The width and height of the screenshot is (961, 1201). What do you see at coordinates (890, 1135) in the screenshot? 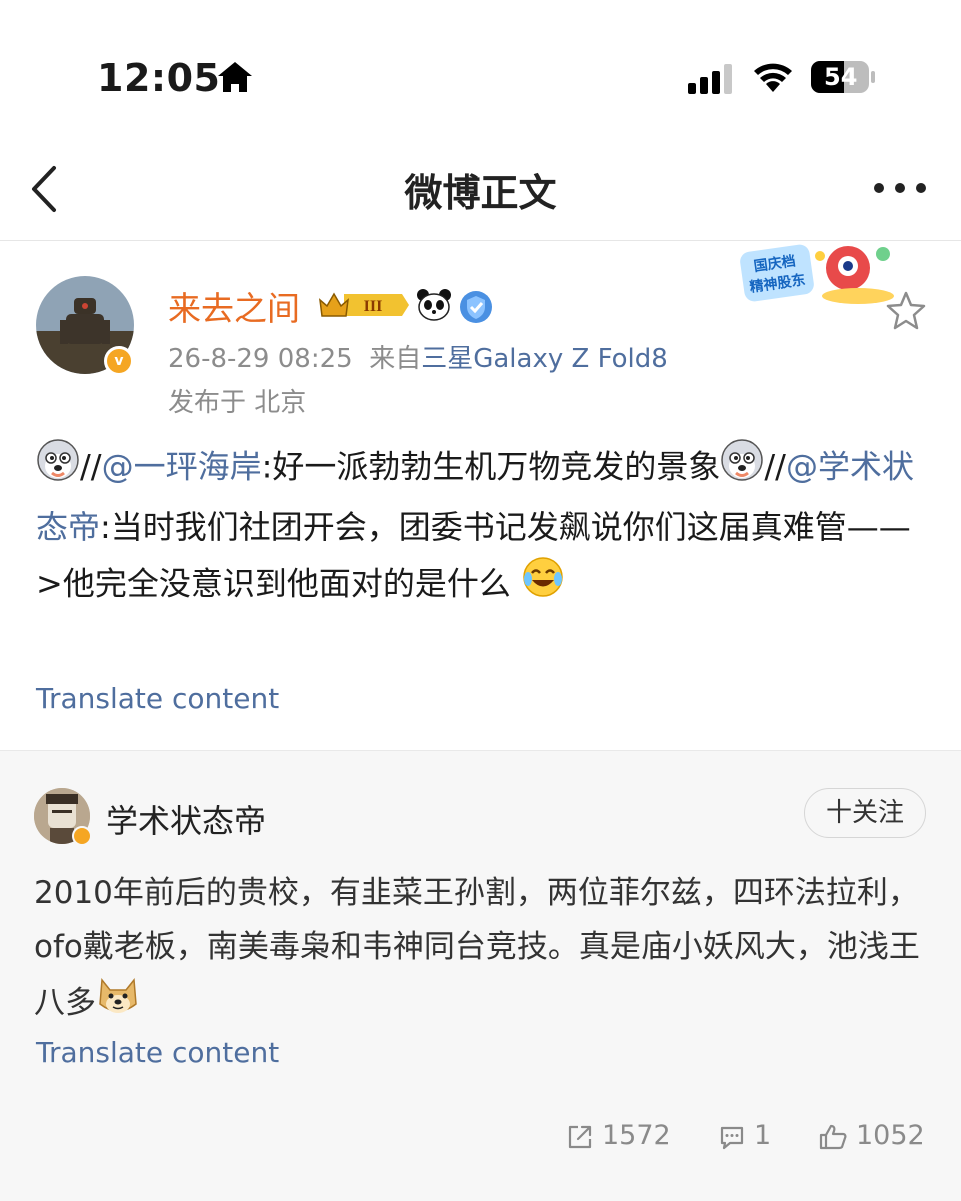
I see `like-count-value: 1052` at bounding box center [890, 1135].